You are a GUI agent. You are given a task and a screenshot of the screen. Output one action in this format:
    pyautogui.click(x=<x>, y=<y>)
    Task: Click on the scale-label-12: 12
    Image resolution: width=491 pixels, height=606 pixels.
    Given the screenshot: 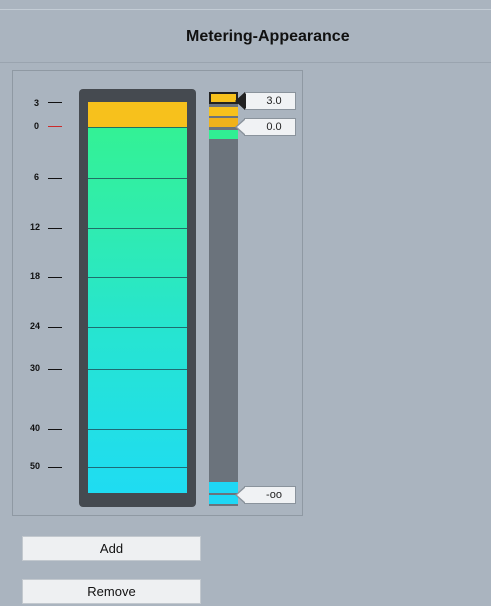 What is the action you would take?
    pyautogui.click(x=35, y=227)
    